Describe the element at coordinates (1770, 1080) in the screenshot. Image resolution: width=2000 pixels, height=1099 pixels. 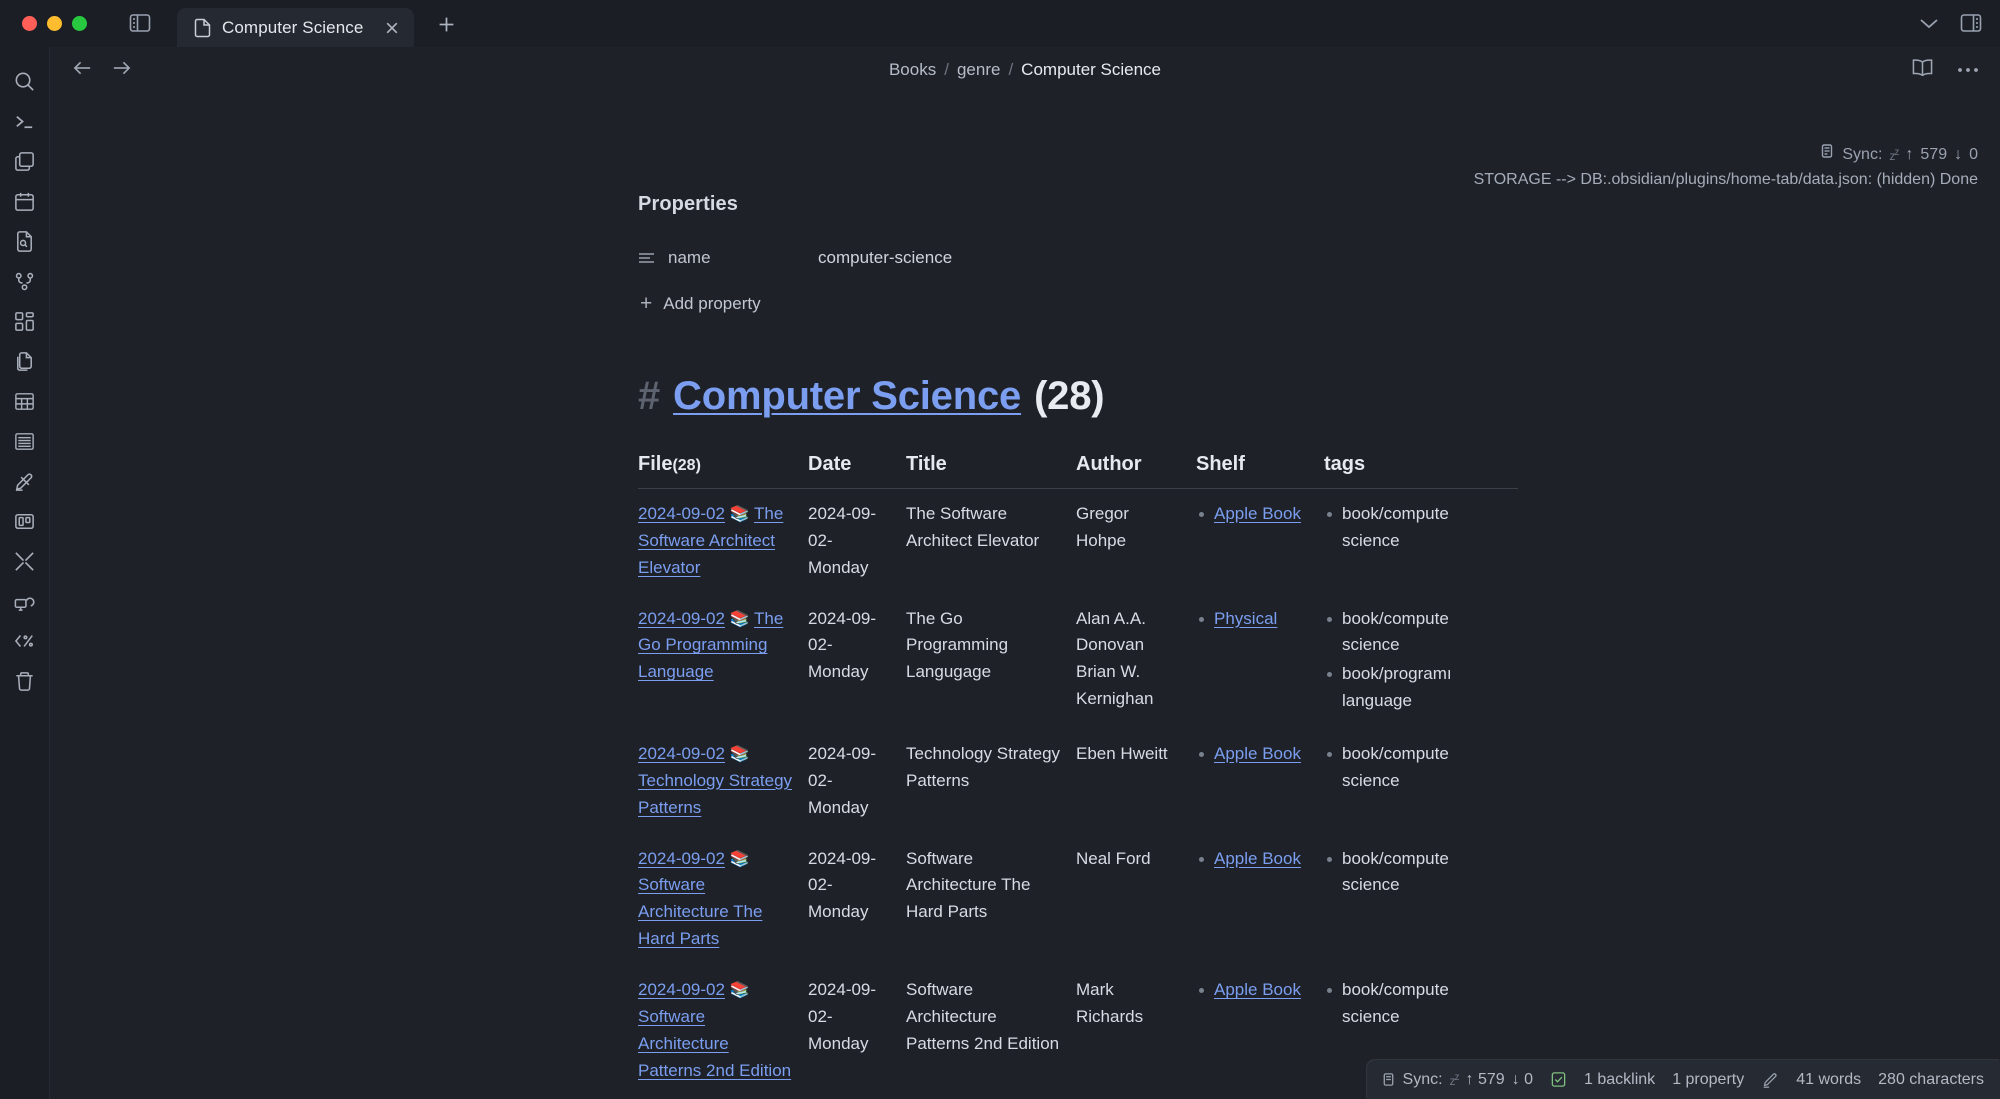
I see `status-edit-indicator` at that location.